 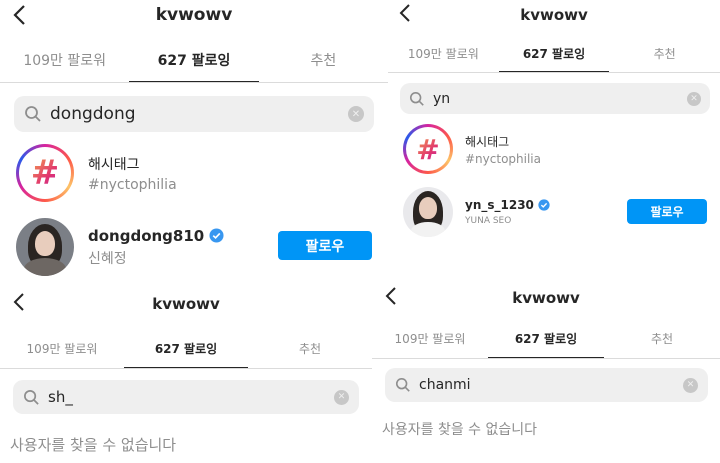 What do you see at coordinates (488, 221) in the screenshot?
I see `result-fullname: YUNA SEO` at bounding box center [488, 221].